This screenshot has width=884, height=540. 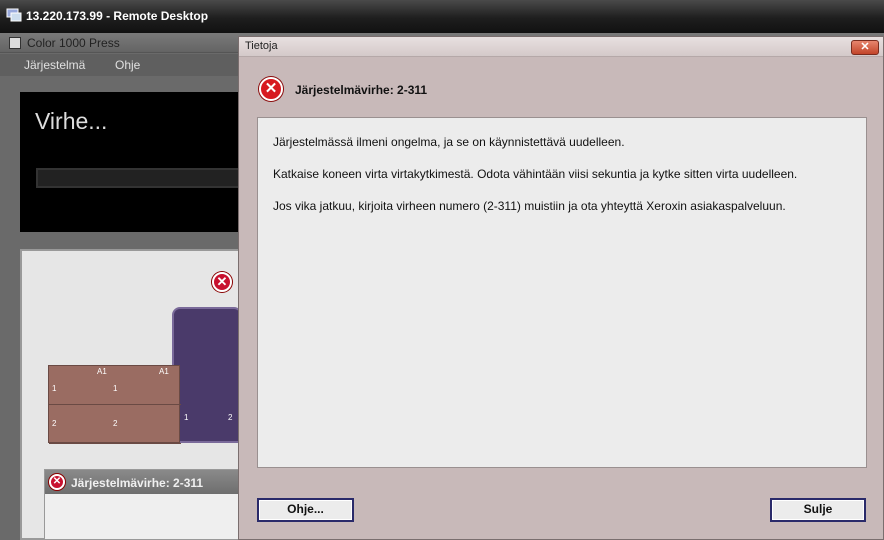 What do you see at coordinates (207, 375) in the screenshot?
I see `printer-tower: 1 2` at bounding box center [207, 375].